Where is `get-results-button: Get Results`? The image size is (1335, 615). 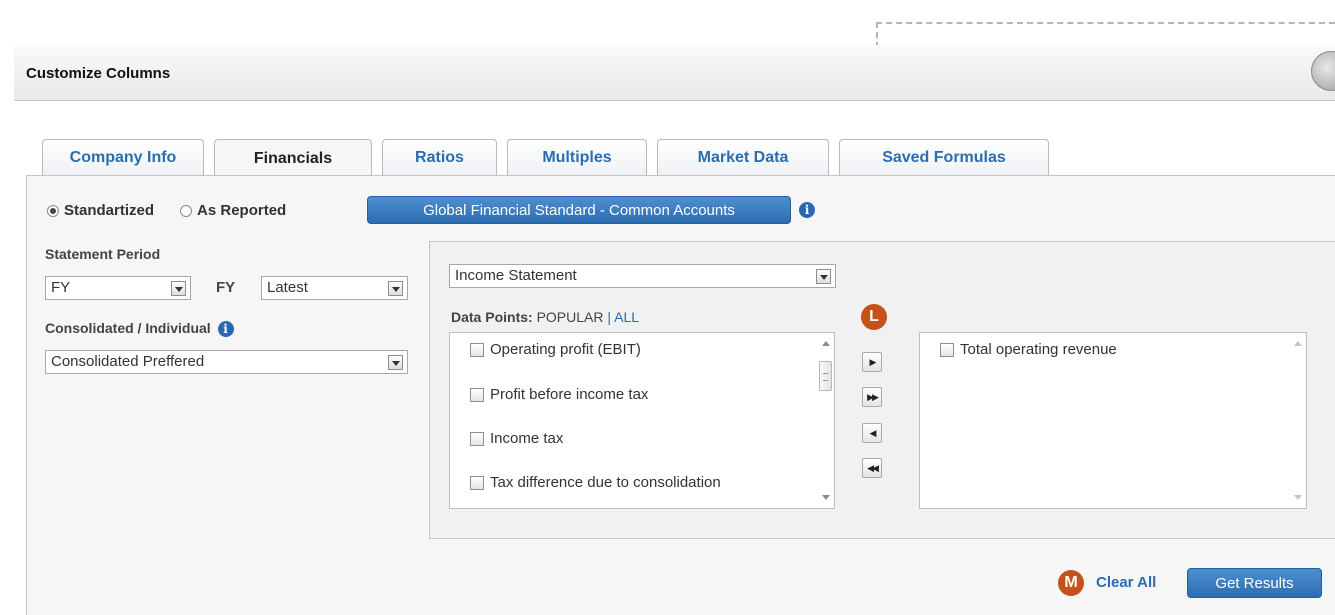 get-results-button: Get Results is located at coordinates (1254, 583).